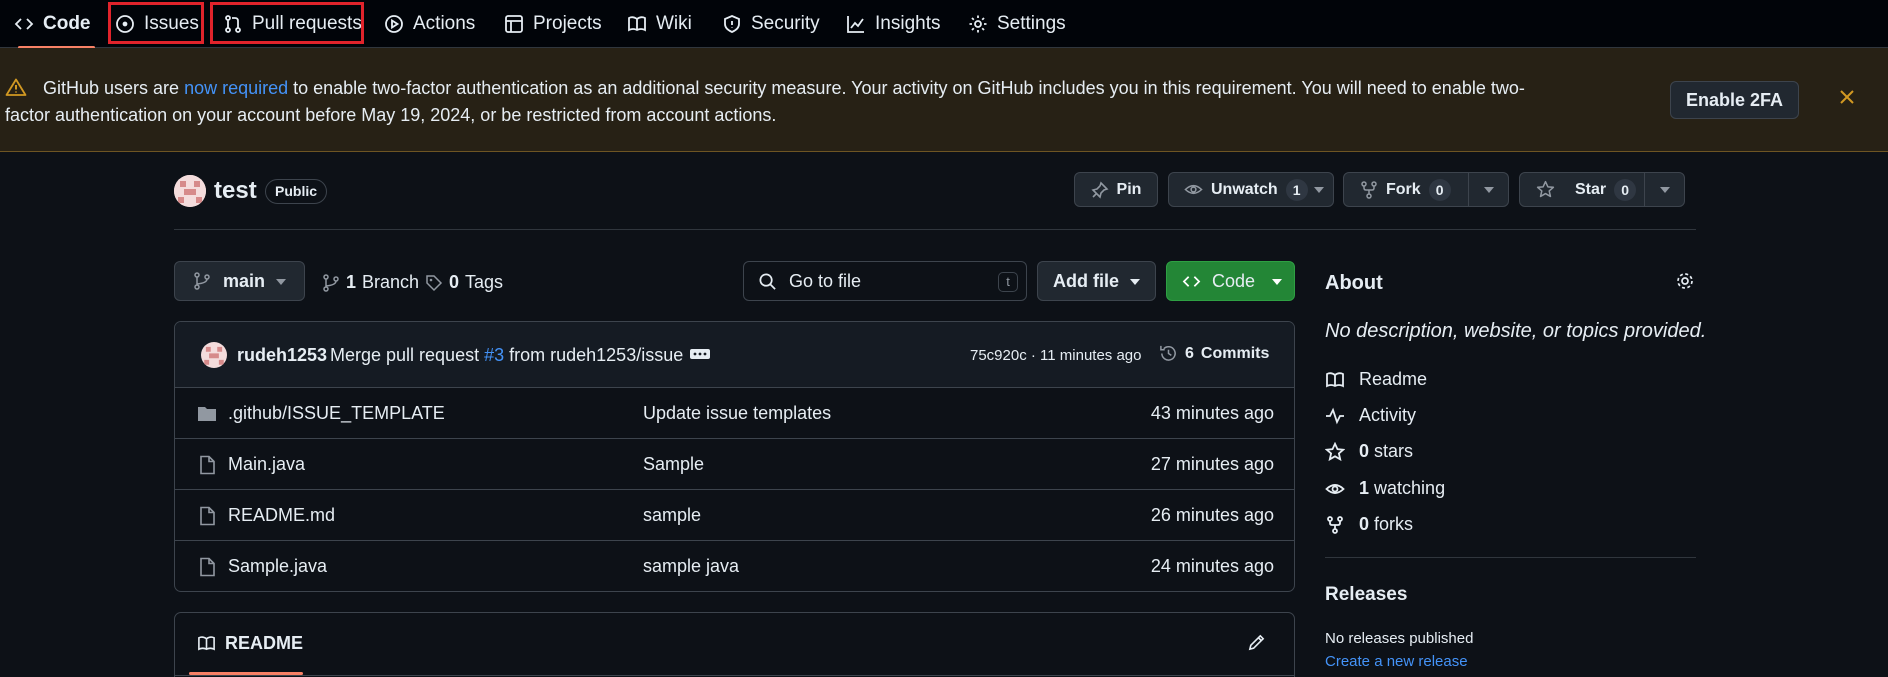 This screenshot has height=677, width=1888. Describe the element at coordinates (514, 24) in the screenshot. I see `table-icon` at that location.